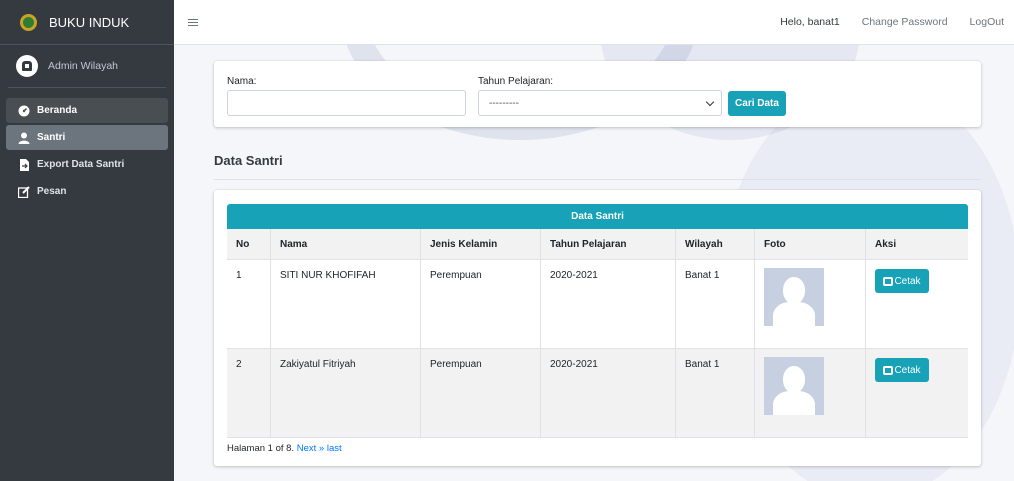 The image size is (1014, 481). What do you see at coordinates (594, 22) in the screenshot?
I see `top-navbar: Helo, banat1 Change Password LogOut` at bounding box center [594, 22].